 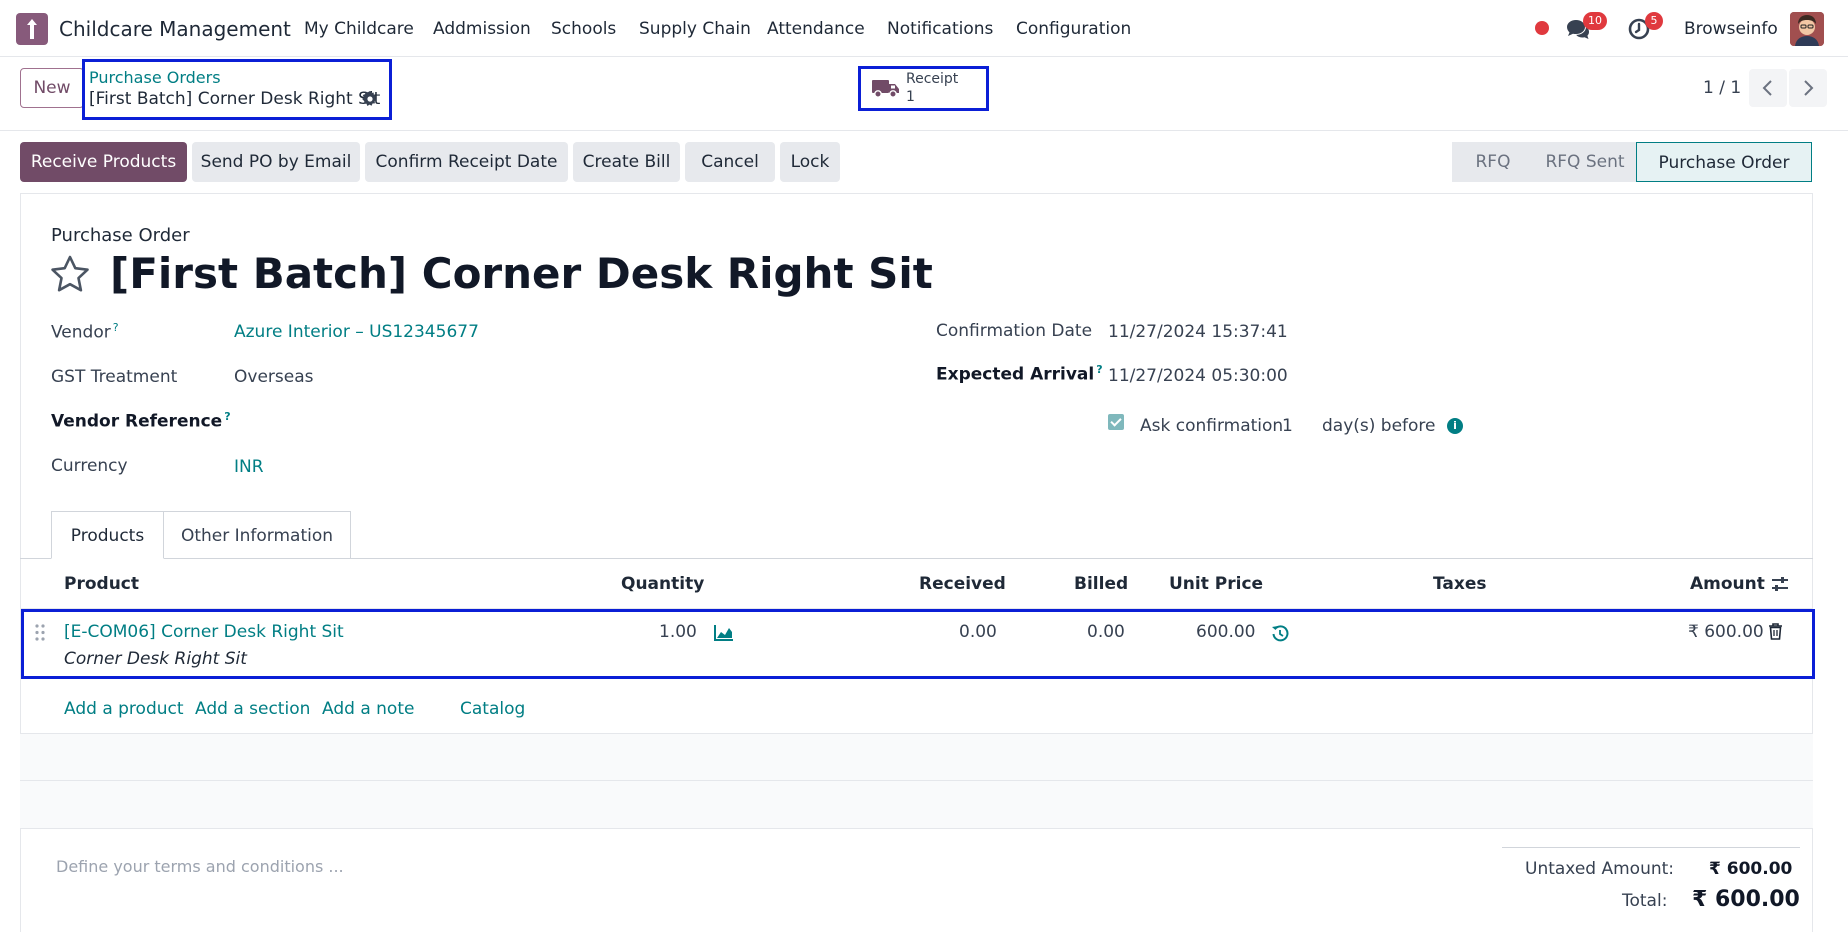 What do you see at coordinates (730, 162) in the screenshot?
I see `cancel-button: Cancel` at bounding box center [730, 162].